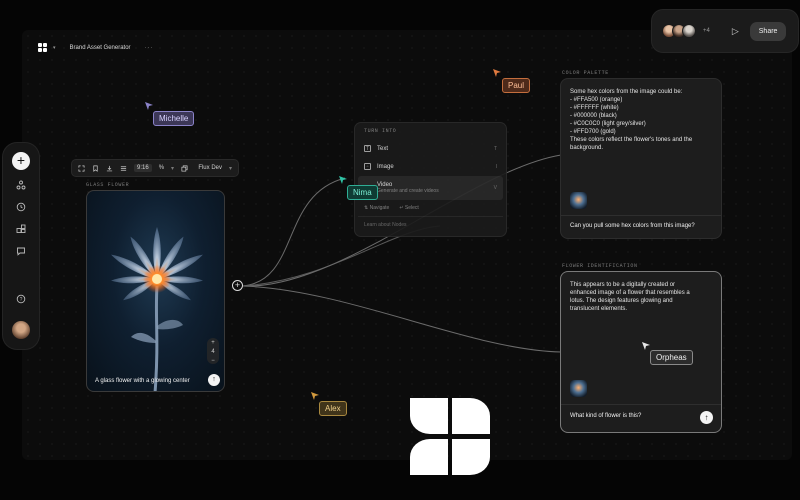 This screenshot has height=500, width=800. I want to click on cursor-nima-icon, so click(343, 180).